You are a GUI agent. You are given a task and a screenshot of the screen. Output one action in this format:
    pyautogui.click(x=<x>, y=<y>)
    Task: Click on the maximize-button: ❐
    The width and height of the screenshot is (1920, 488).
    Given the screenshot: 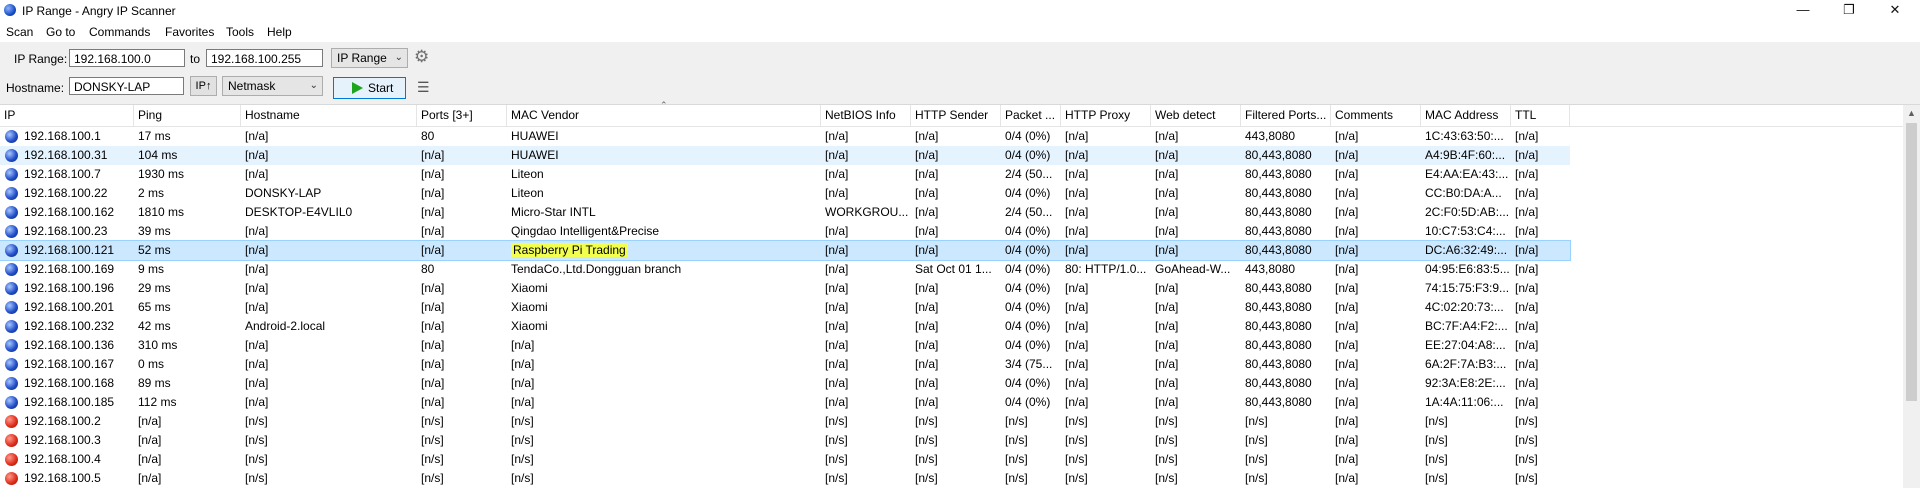 What is the action you would take?
    pyautogui.click(x=1849, y=11)
    